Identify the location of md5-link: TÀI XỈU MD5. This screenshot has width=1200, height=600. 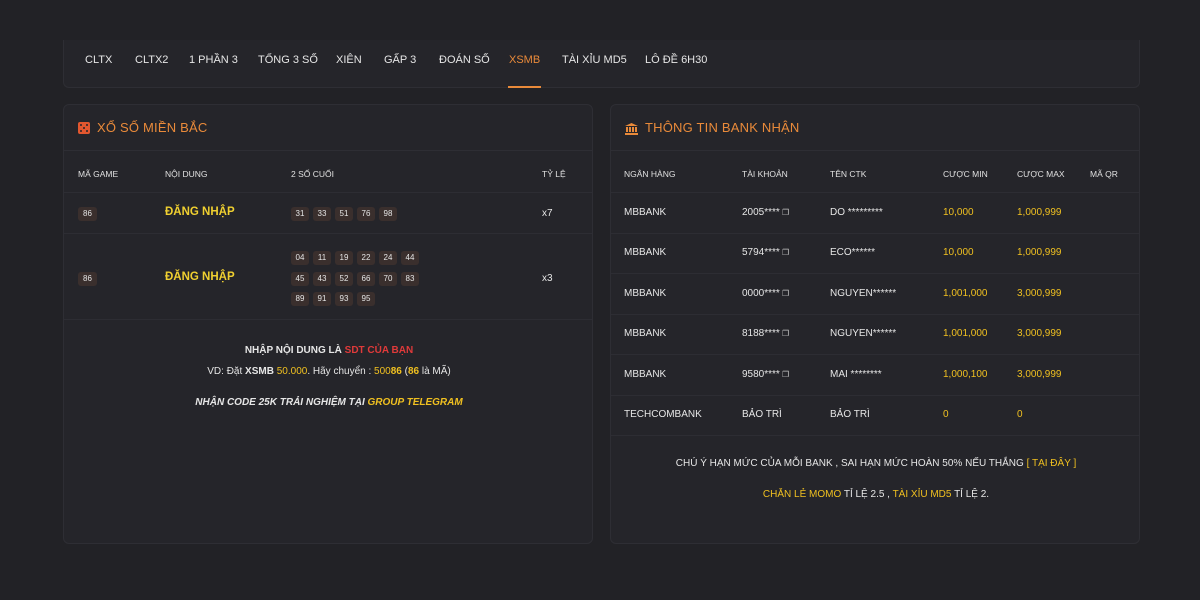
(922, 494).